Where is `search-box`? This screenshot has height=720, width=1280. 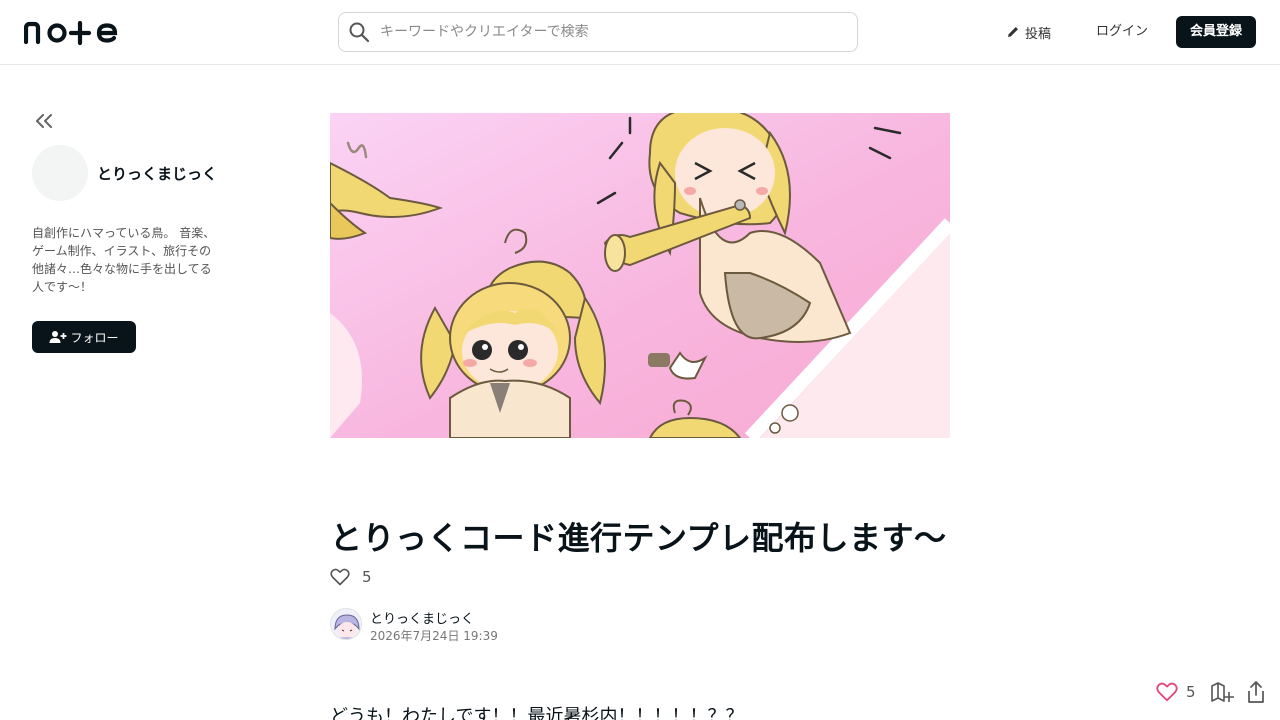
search-box is located at coordinates (598, 32).